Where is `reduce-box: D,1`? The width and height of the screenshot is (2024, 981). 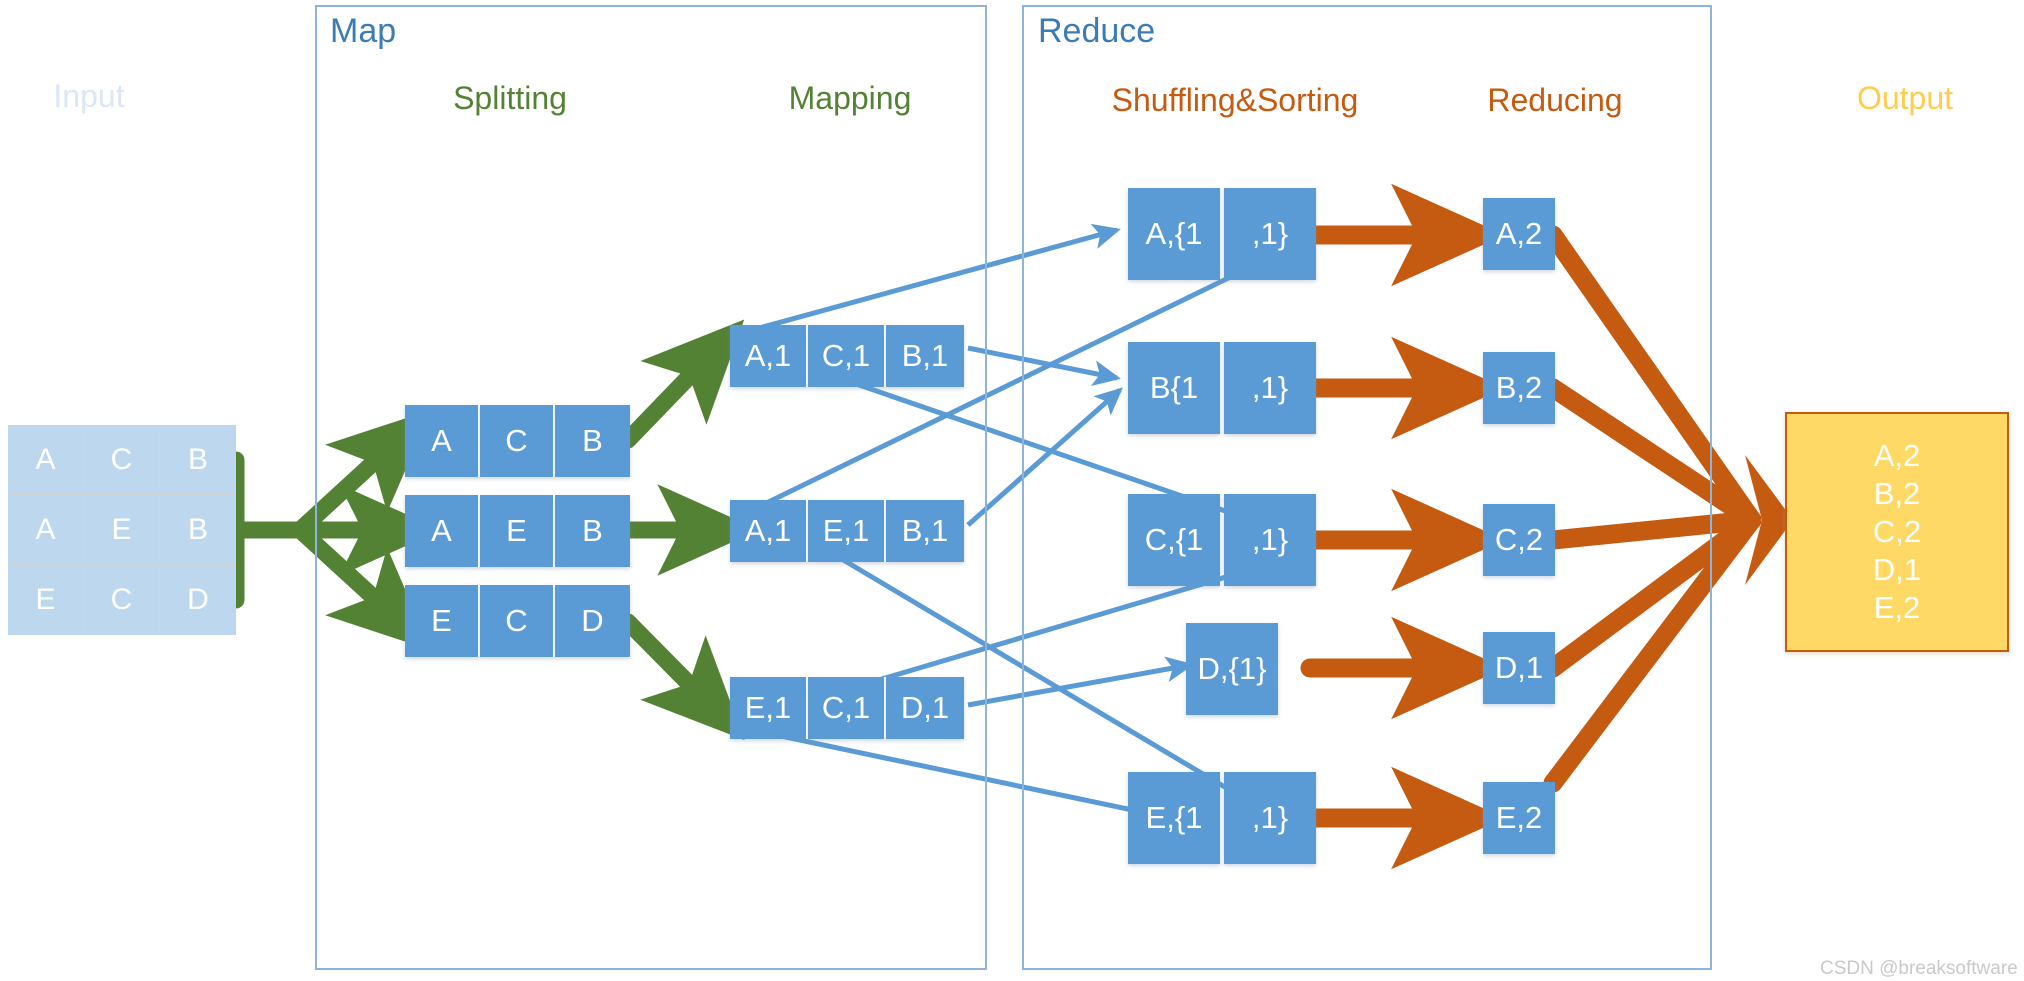
reduce-box: D,1 is located at coordinates (1519, 668).